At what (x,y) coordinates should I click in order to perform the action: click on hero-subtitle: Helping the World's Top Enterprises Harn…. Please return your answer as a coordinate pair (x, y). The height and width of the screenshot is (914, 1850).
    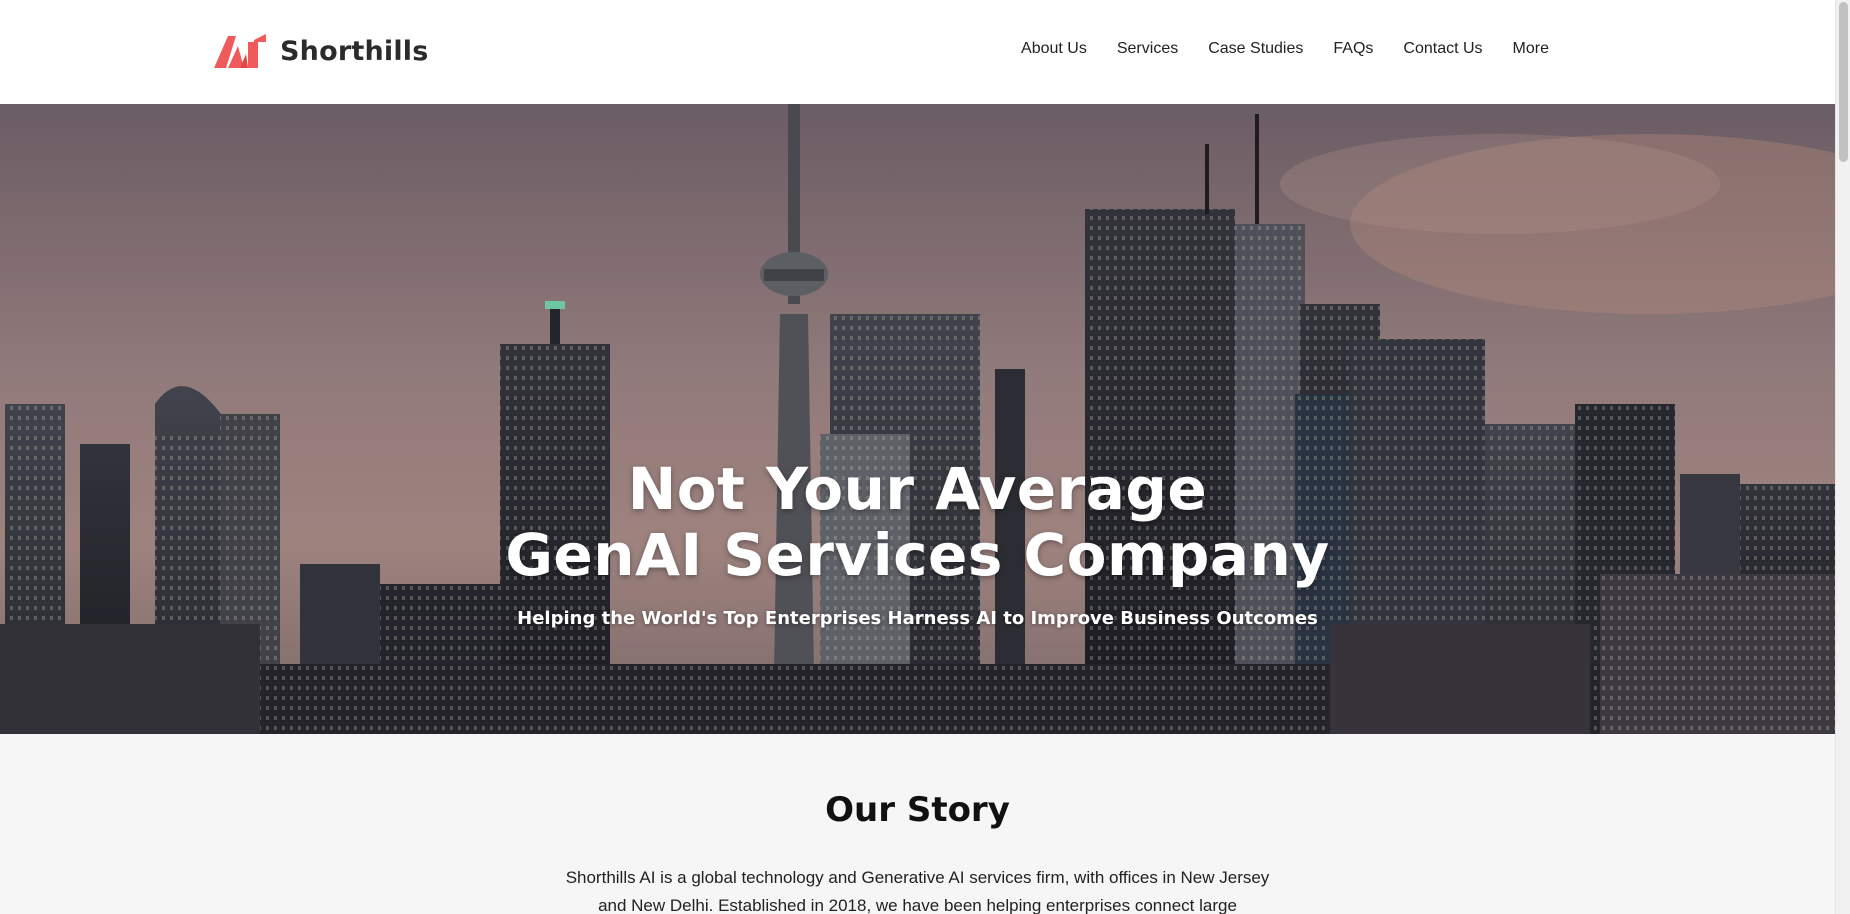
    Looking at the image, I should click on (917, 618).